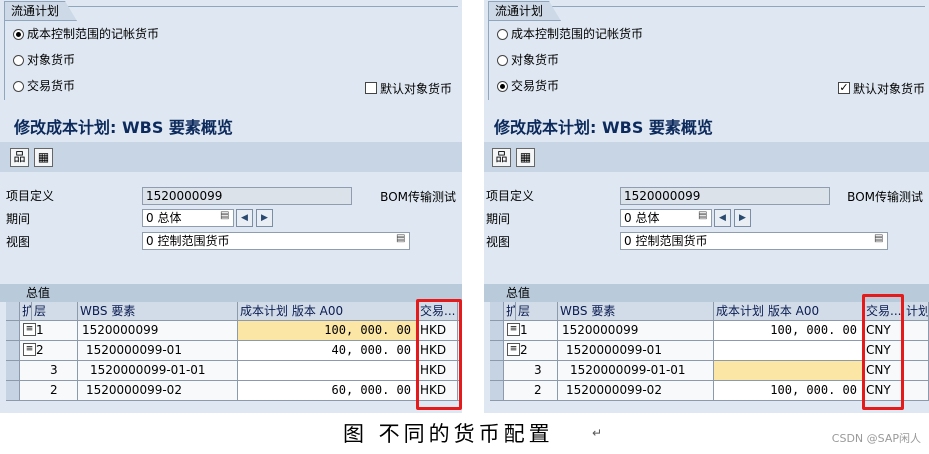 The height and width of the screenshot is (454, 929). Describe the element at coordinates (843, 88) in the screenshot. I see `checkbox: ✓` at that location.